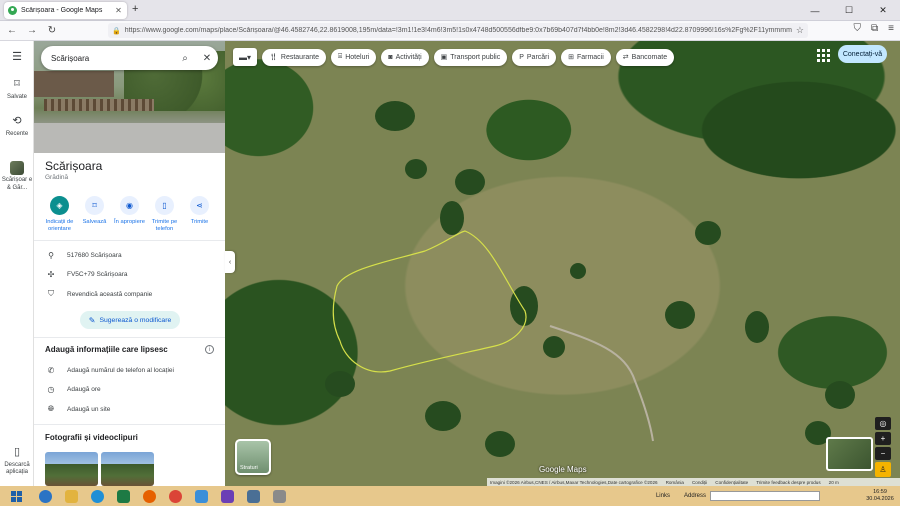  Describe the element at coordinates (56, 177) in the screenshot. I see `place-category: Grădină` at that location.